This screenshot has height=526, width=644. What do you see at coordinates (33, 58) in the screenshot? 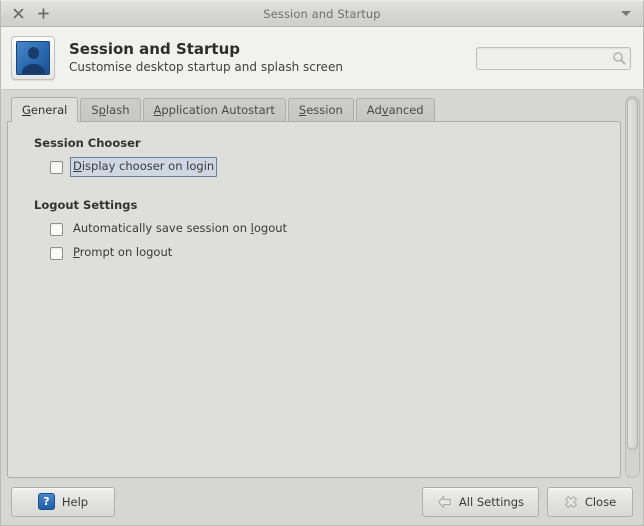
I see `user-session-icon` at bounding box center [33, 58].